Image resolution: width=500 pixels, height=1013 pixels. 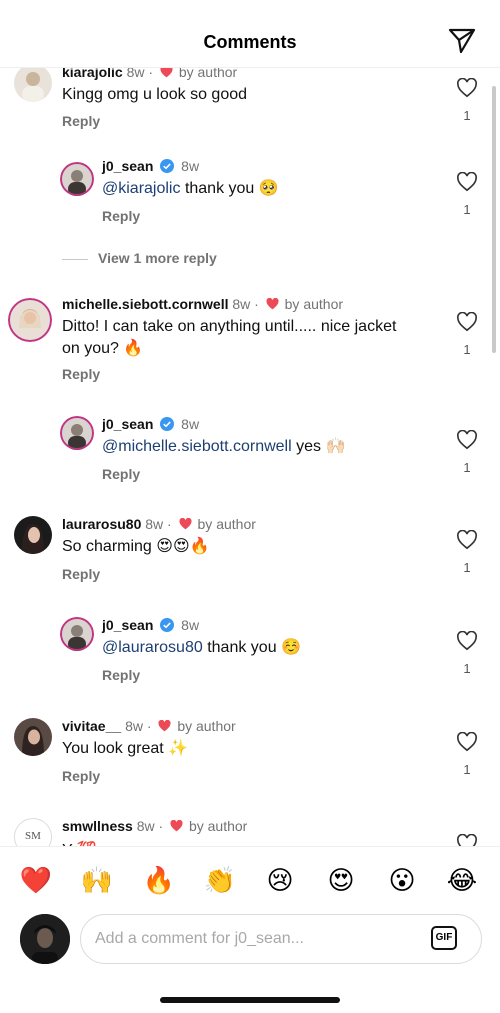 I want to click on comment-username: laurarosu80, so click(x=101, y=524).